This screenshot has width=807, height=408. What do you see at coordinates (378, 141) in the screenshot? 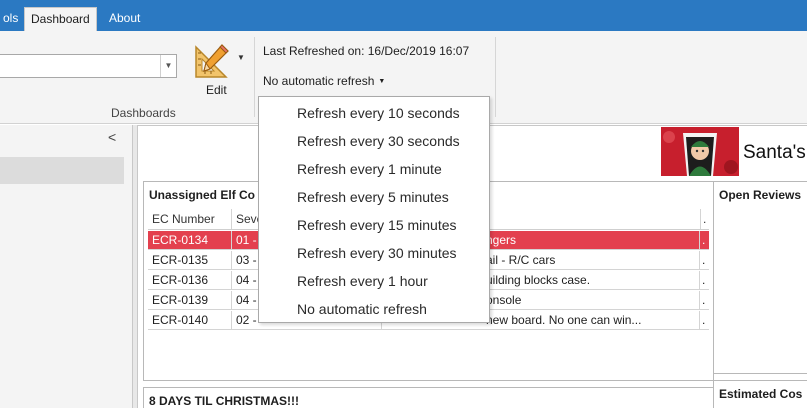
I see `menu-item-refresh-30-seconds: Refresh every 30 seconds` at bounding box center [378, 141].